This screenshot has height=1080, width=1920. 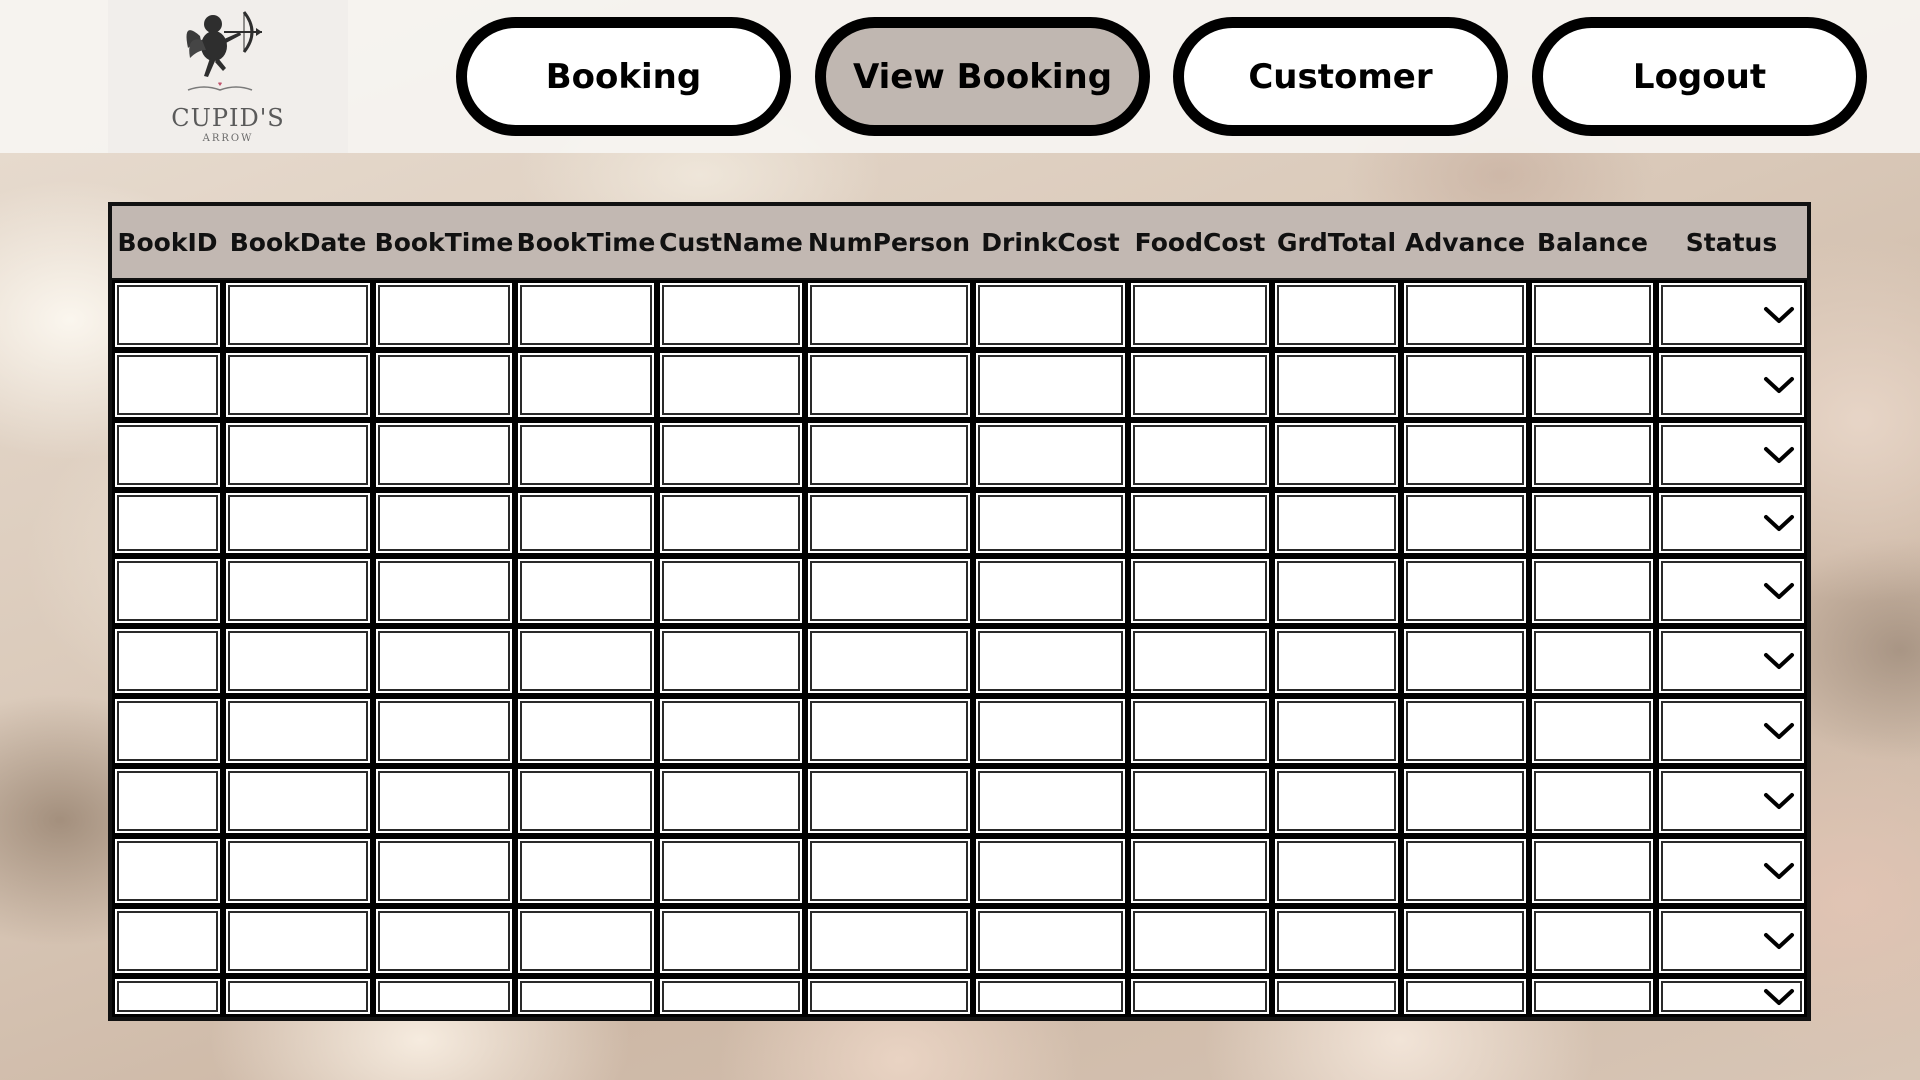 What do you see at coordinates (1699, 76) in the screenshot?
I see `logout-button: Logout` at bounding box center [1699, 76].